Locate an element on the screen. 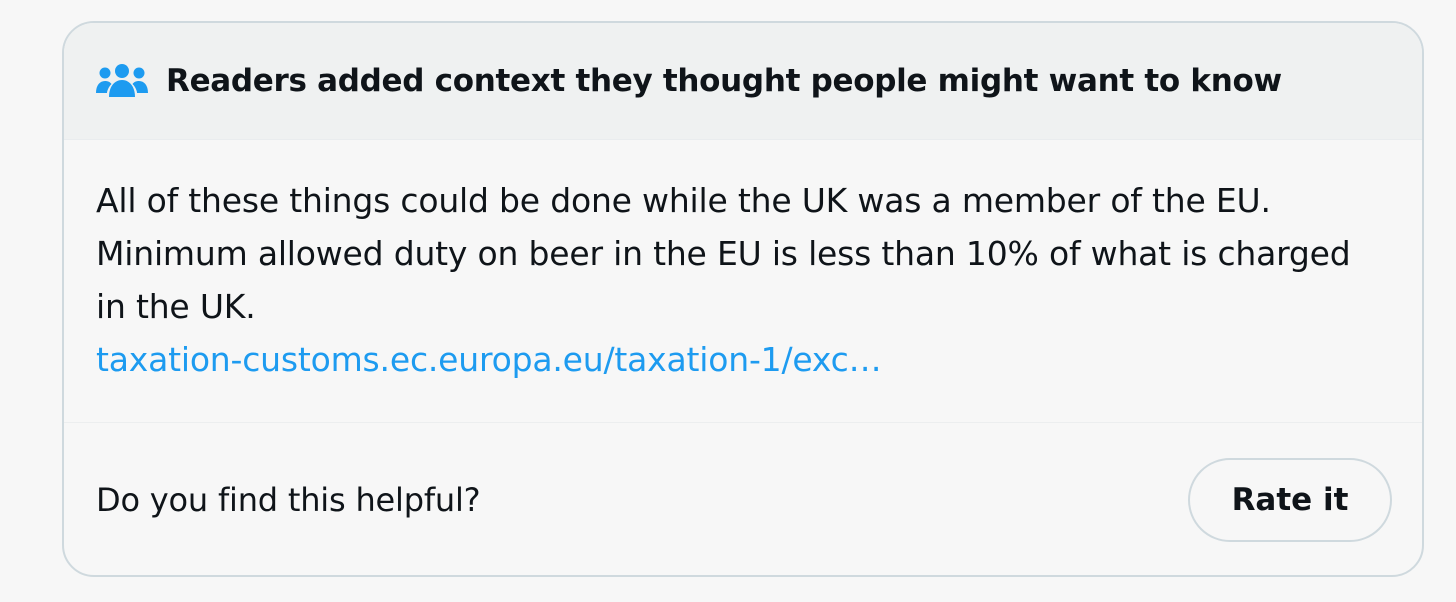 Image resolution: width=1456 pixels, height=602 pixels. people-icon is located at coordinates (122, 81).